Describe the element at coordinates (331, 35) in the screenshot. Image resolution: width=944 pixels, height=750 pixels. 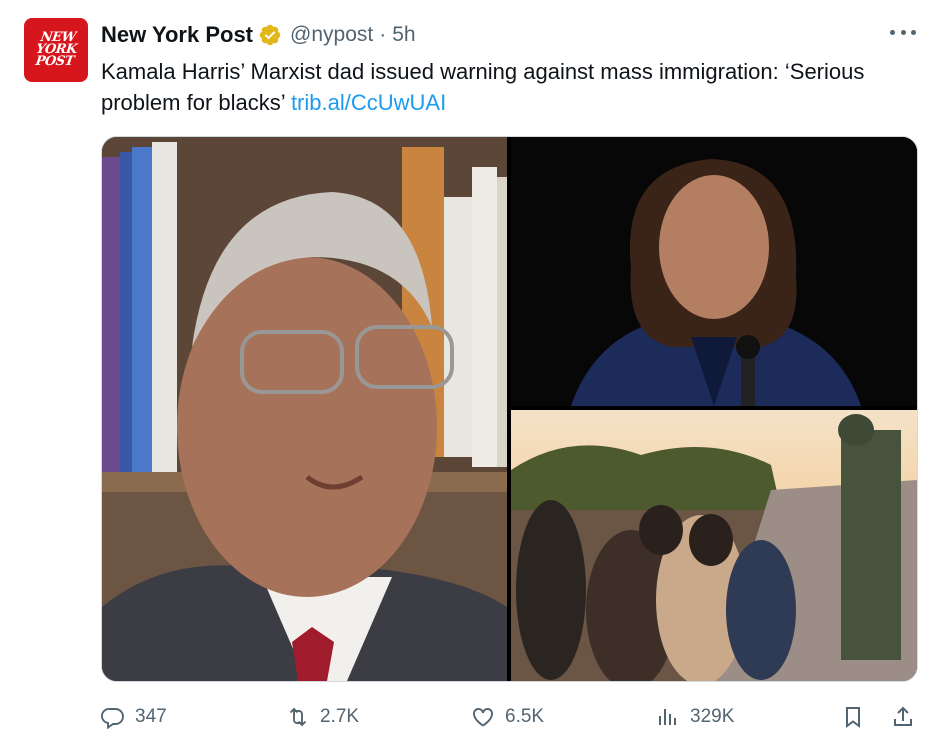
I see `author-handle: @nypost` at that location.